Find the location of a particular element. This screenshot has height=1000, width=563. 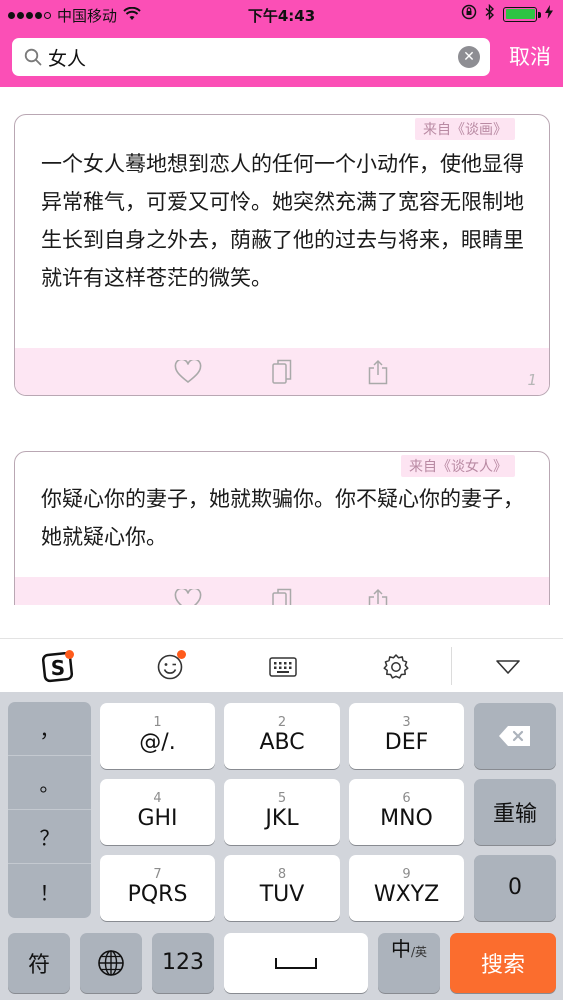

key-6: 6 MNO is located at coordinates (406, 812).